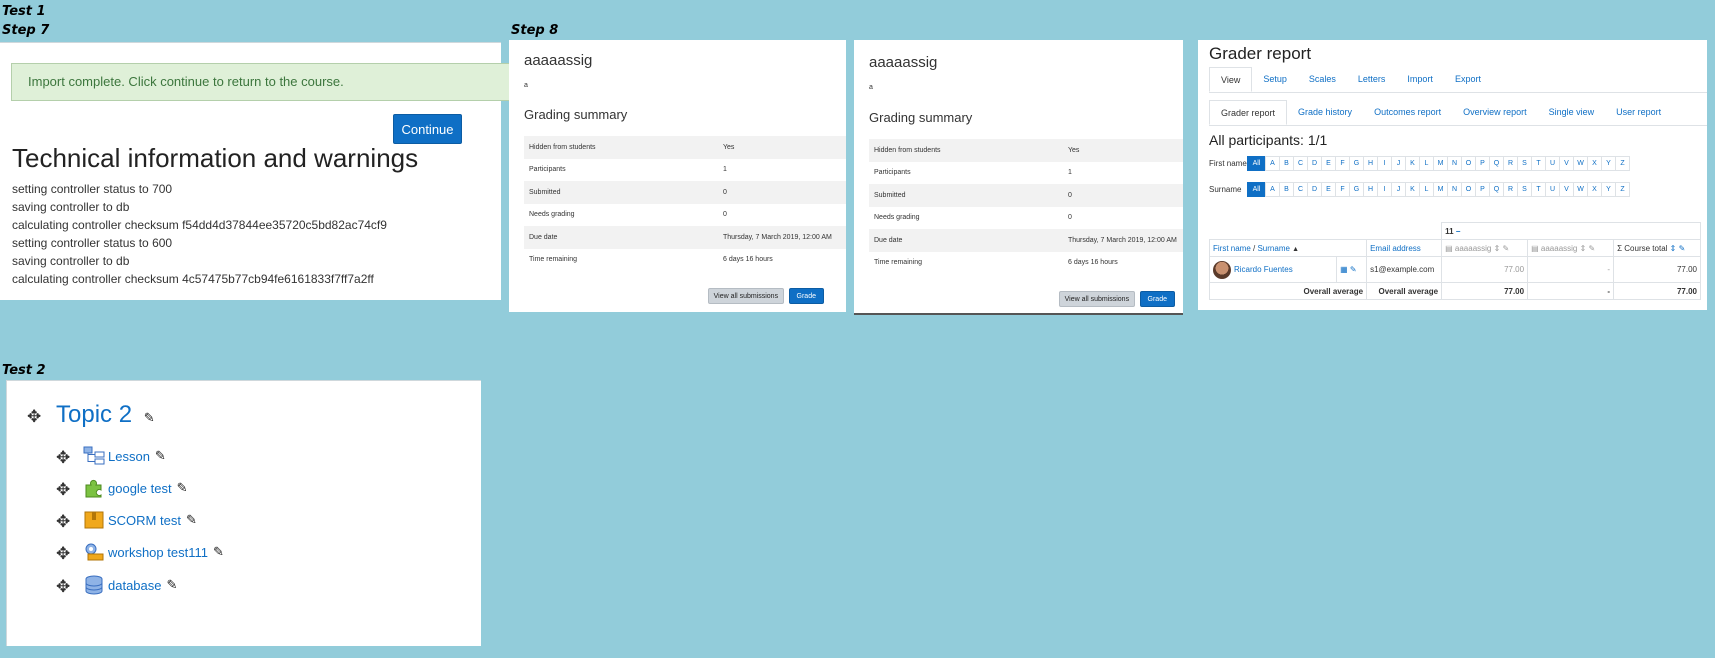  I want to click on tab-setup: Setup, so click(1275, 79).